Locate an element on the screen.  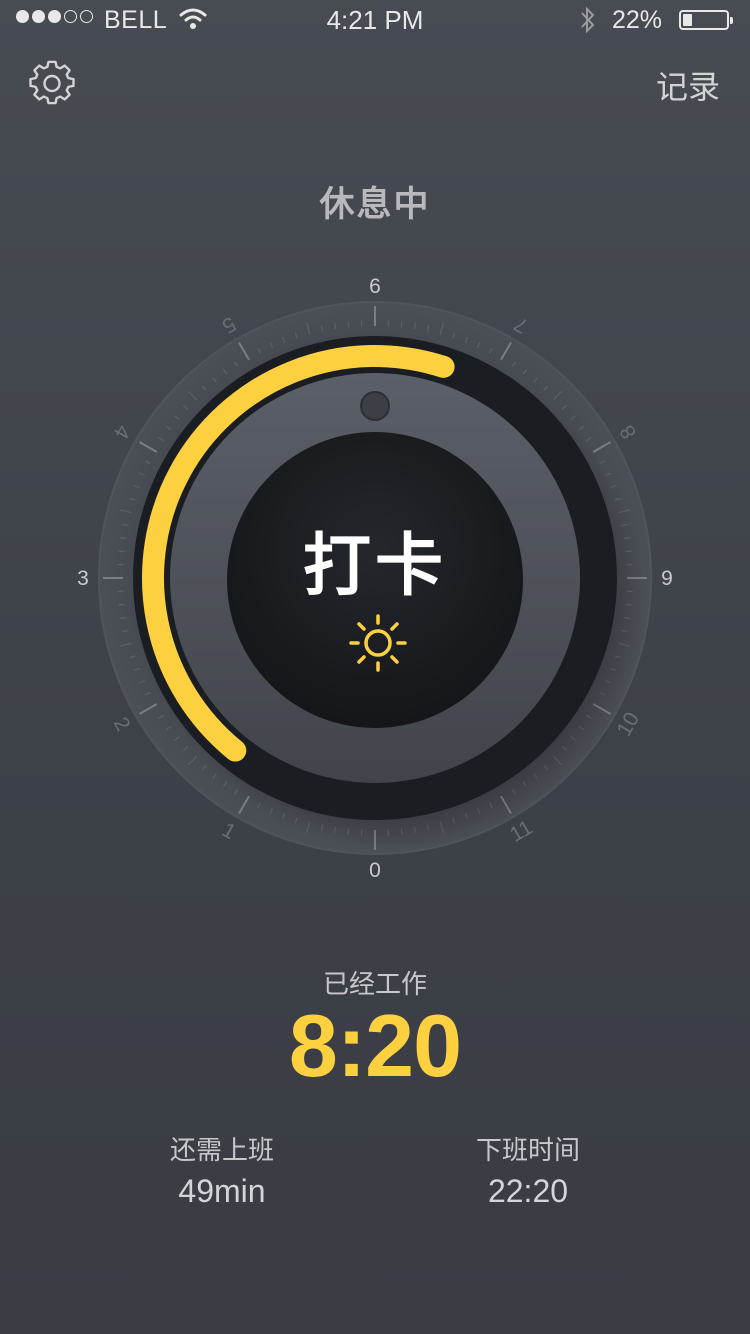
gear-icon is located at coordinates (52, 84).